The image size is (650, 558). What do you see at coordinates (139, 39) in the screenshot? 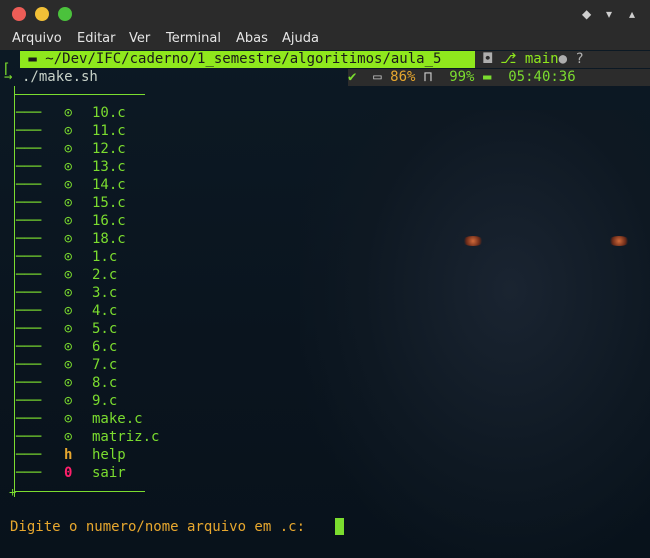
I see `menu-ver: Ver` at bounding box center [139, 39].